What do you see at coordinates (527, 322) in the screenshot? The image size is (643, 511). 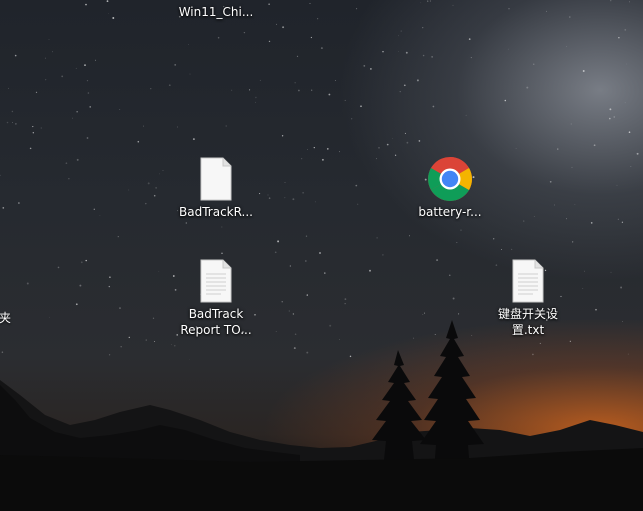 I see `desktop-icon-label: 键盘开关设 置.txt` at bounding box center [527, 322].